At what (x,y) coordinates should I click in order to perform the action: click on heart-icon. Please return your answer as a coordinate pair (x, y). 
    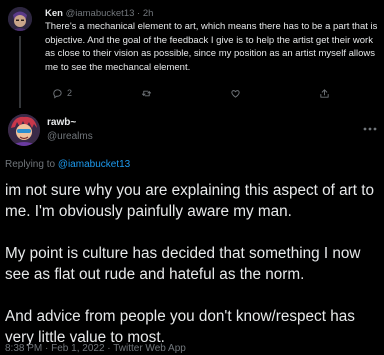
    Looking at the image, I should click on (235, 93).